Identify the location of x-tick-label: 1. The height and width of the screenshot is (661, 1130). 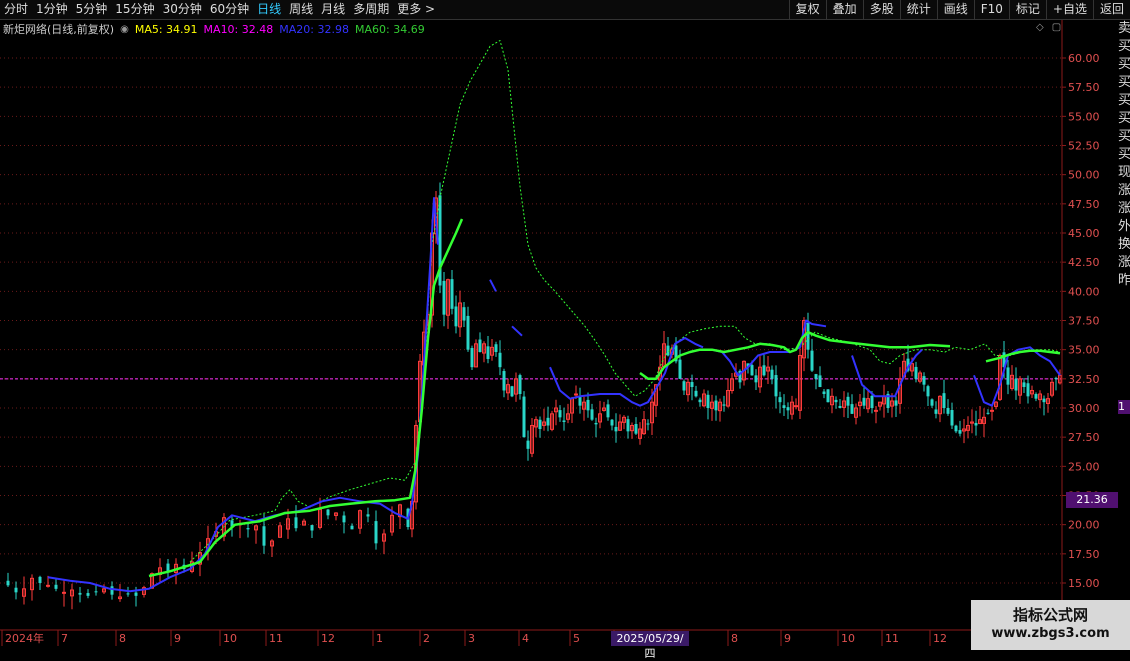
(379, 638).